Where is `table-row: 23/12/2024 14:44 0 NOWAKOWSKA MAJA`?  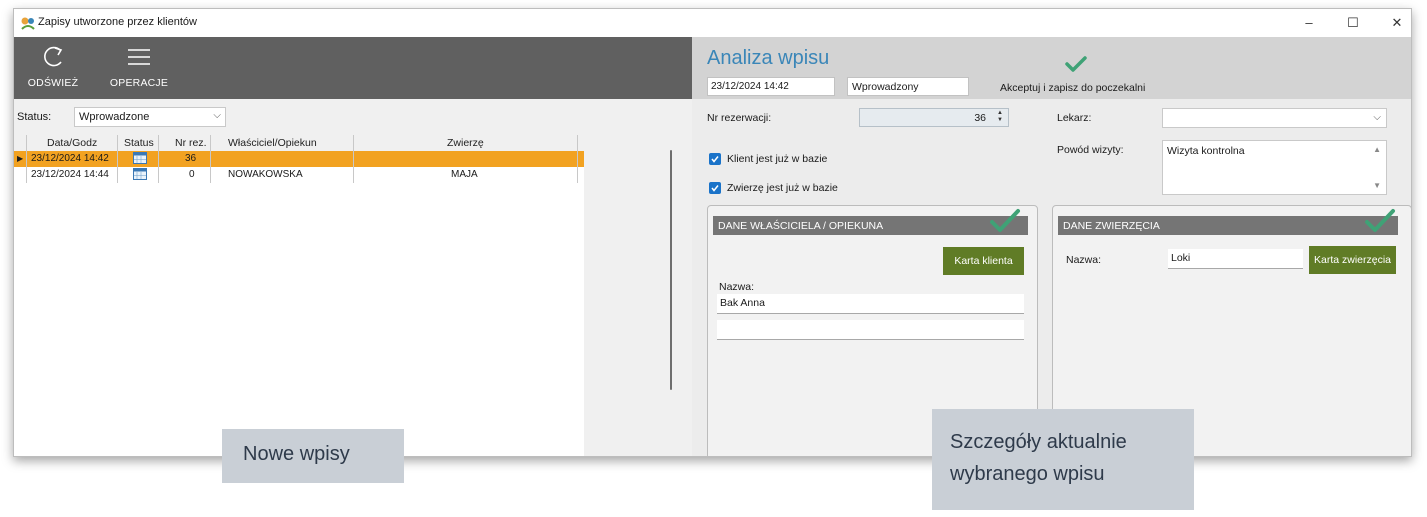 table-row: 23/12/2024 14:44 0 NOWAKOWSKA MAJA is located at coordinates (299, 175).